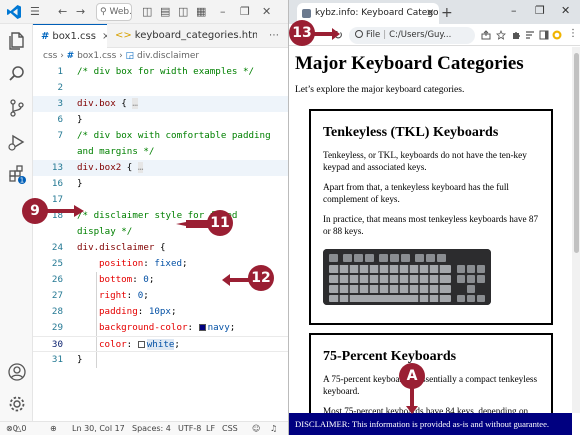 The image size is (580, 435). Describe the element at coordinates (261, 278) in the screenshot. I see `callout-12: 12` at that location.